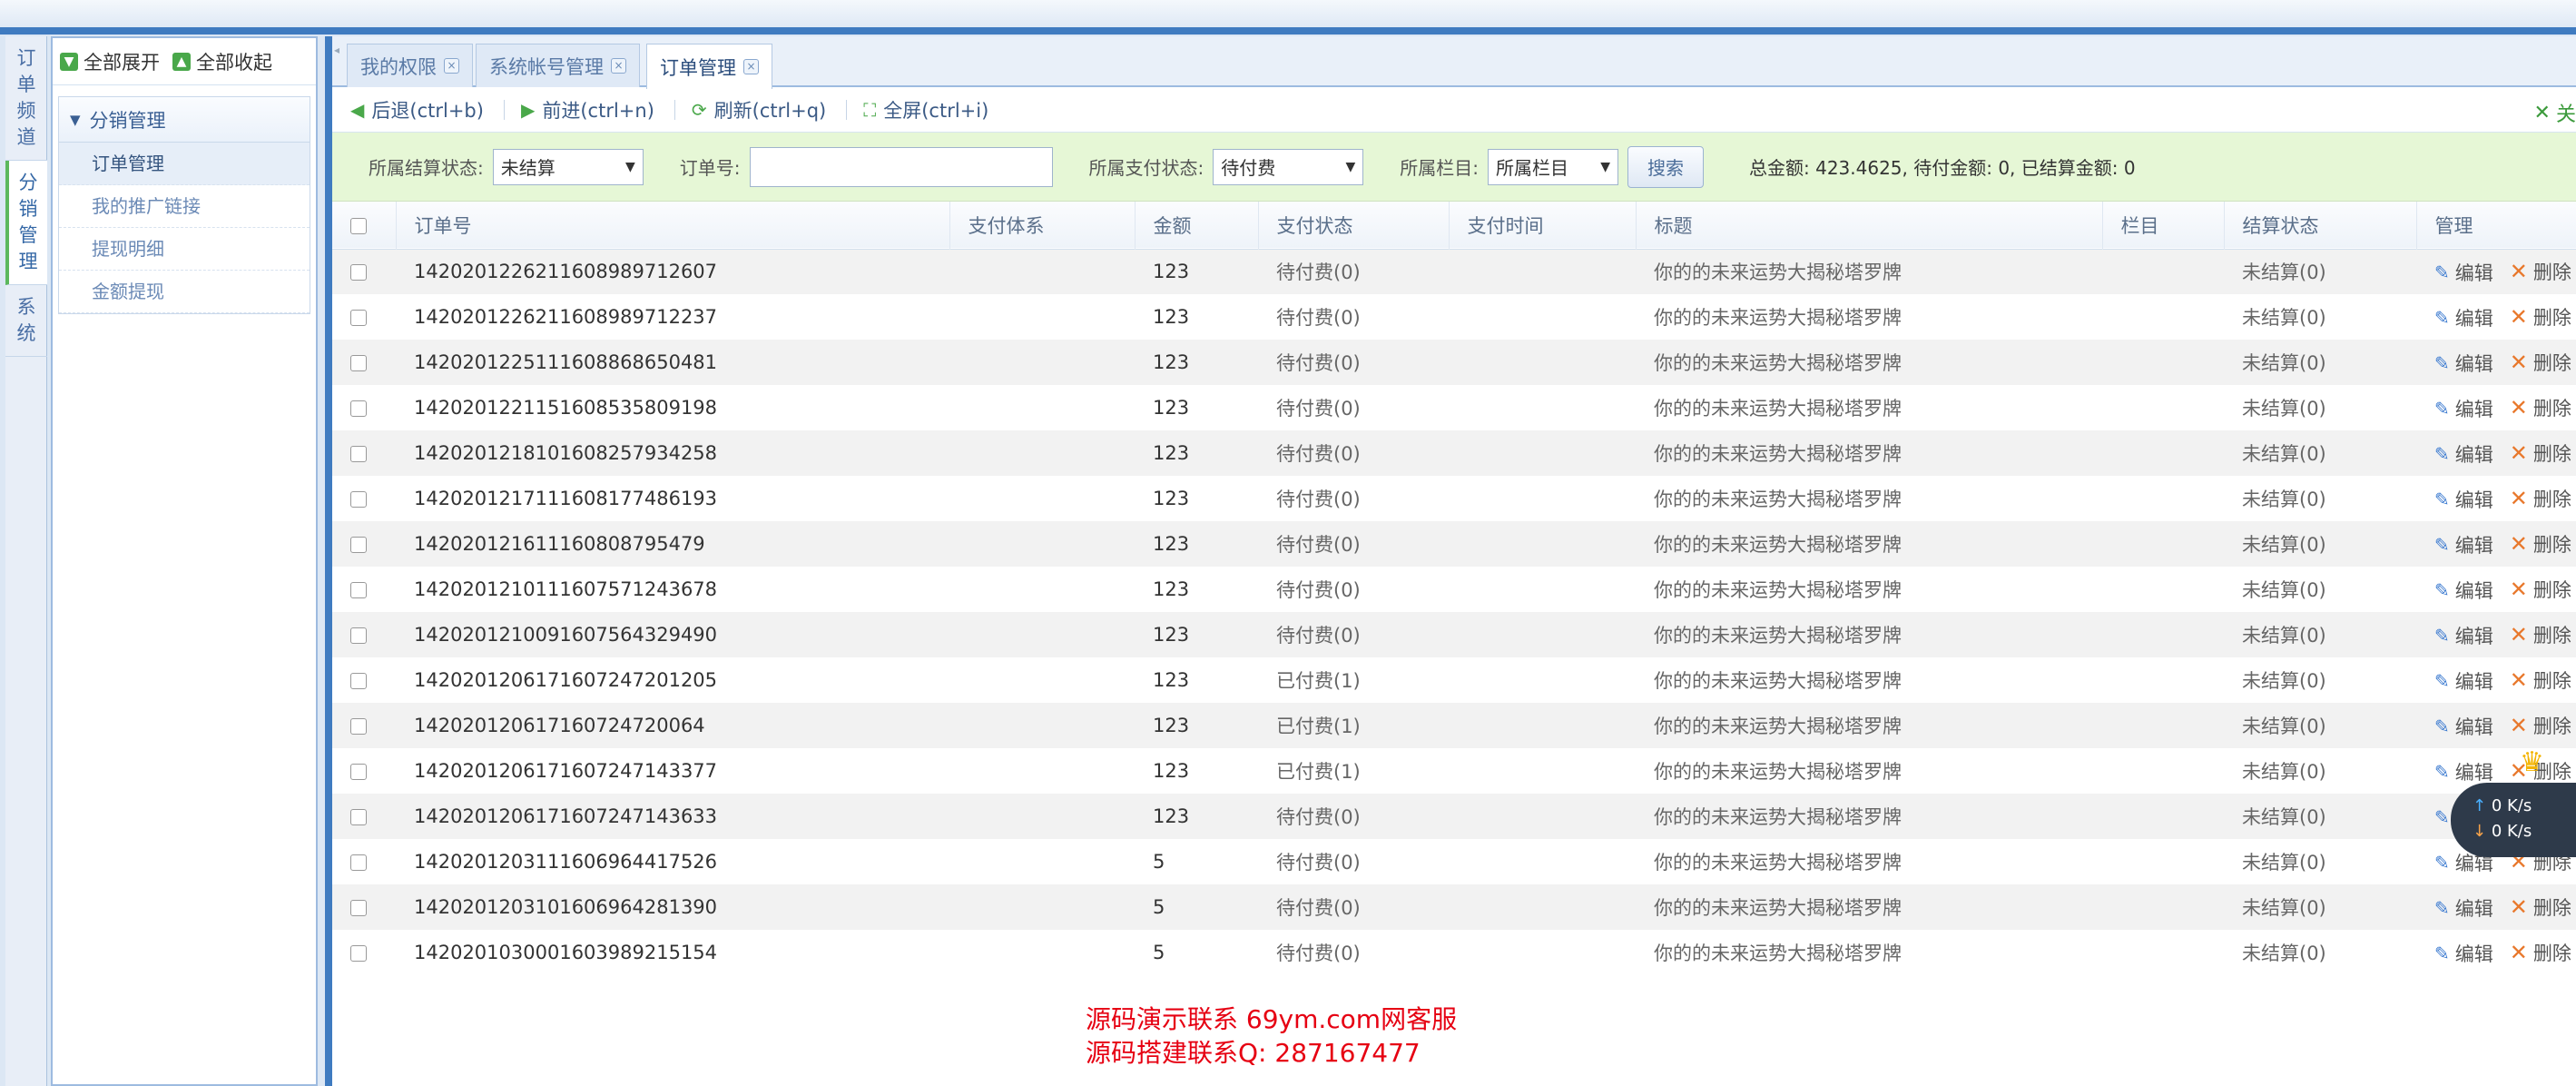 The image size is (2576, 1086). Describe the element at coordinates (1318, 772) in the screenshot. I see `cell-pay: 已付费(1)` at that location.